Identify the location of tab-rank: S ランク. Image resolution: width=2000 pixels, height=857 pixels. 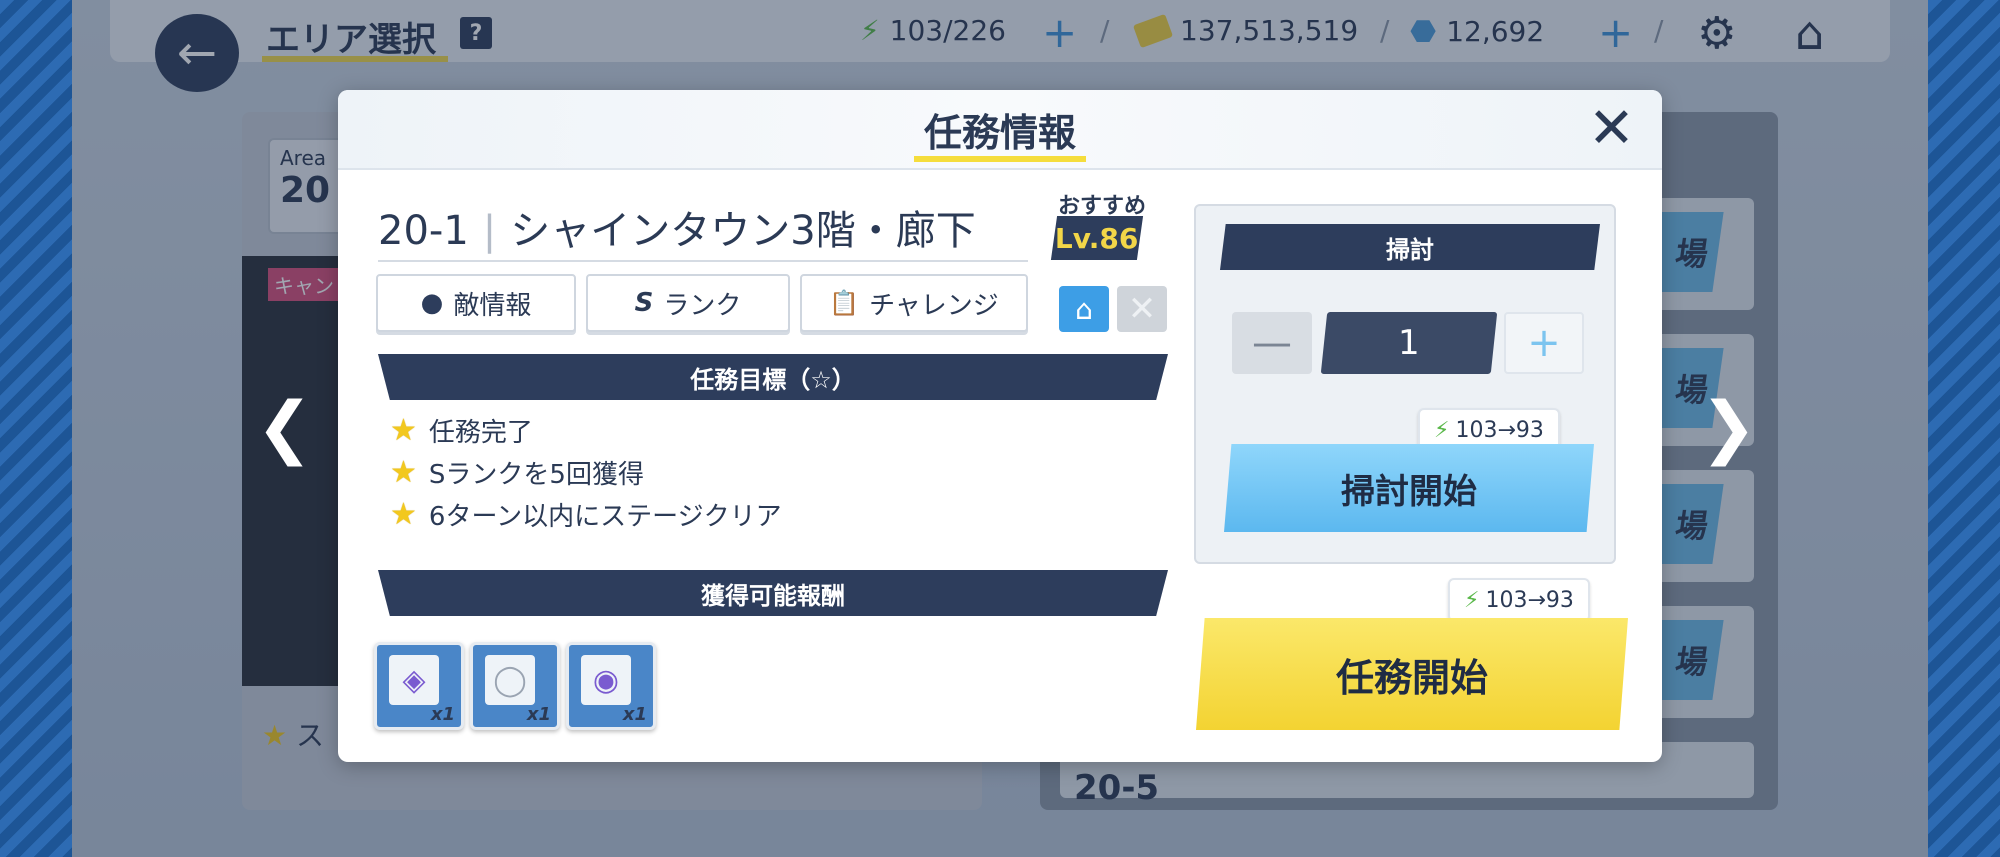
(688, 303).